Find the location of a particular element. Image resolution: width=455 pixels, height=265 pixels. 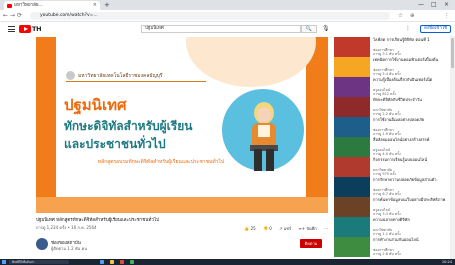

hamburger-menu-icon is located at coordinates (11, 29).